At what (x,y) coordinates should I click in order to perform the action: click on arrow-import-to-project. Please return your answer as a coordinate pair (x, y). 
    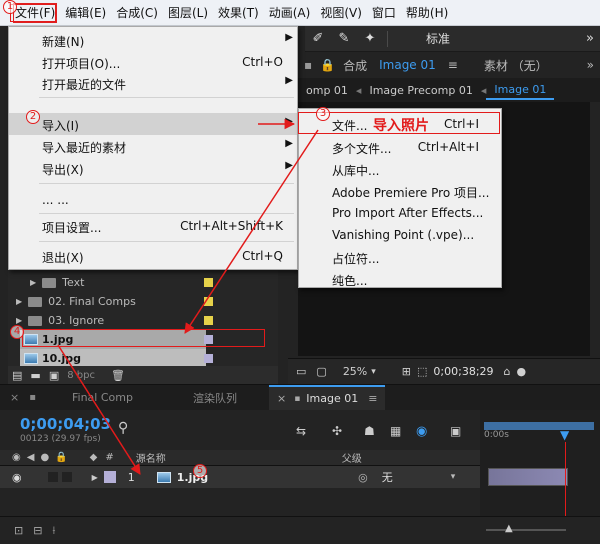
    Looking at the image, I should click on (251, 231).